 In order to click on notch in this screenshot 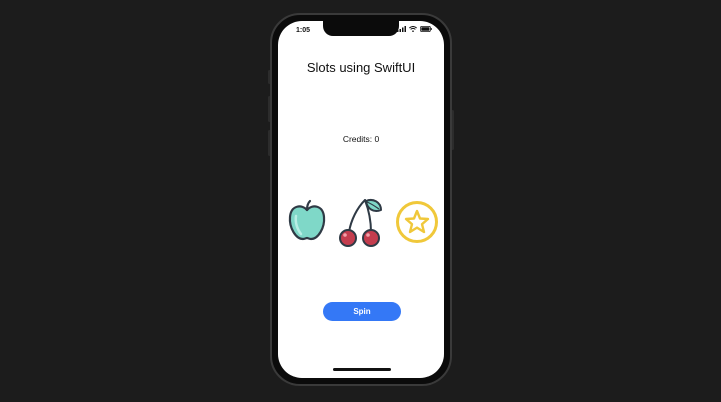, I will do `click(361, 28)`.